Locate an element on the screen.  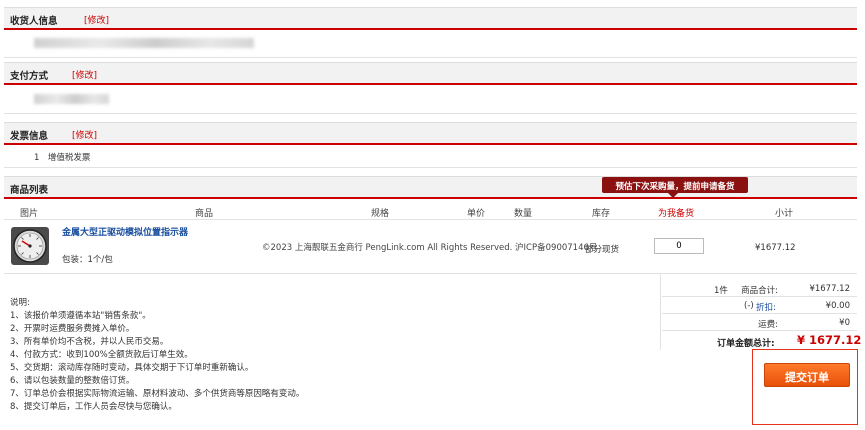
receiver-info is located at coordinates (430, 44).